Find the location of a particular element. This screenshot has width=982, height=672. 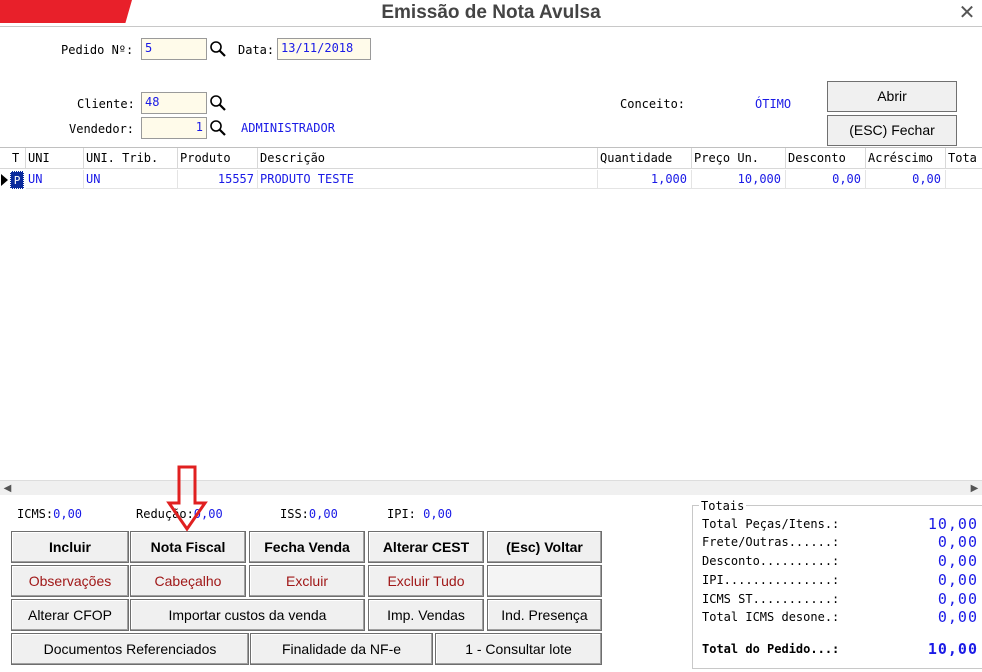

finalidade-nfe-button: Finalidade da NF-e is located at coordinates (341, 649).